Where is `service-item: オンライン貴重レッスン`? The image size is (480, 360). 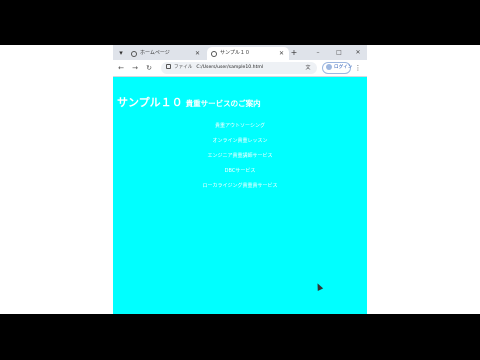
service-item: オンライン貴重レッスン is located at coordinates (240, 141).